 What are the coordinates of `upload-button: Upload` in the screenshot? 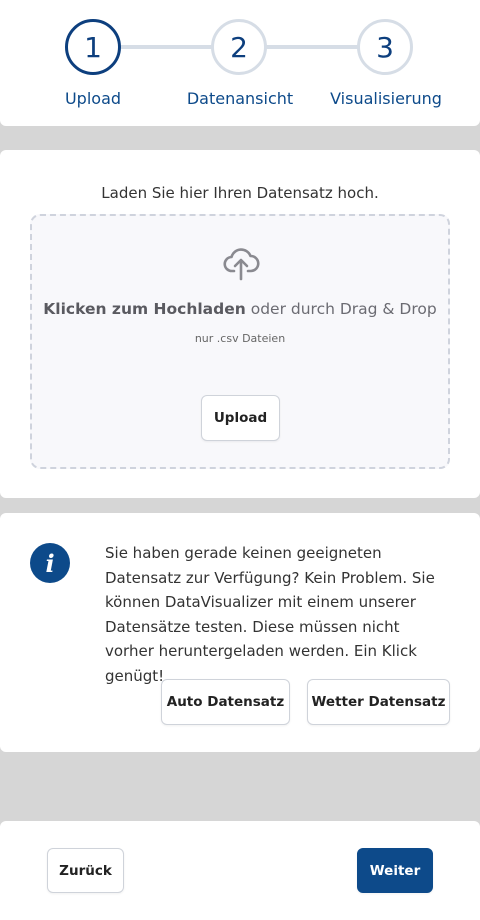 It's located at (240, 418).